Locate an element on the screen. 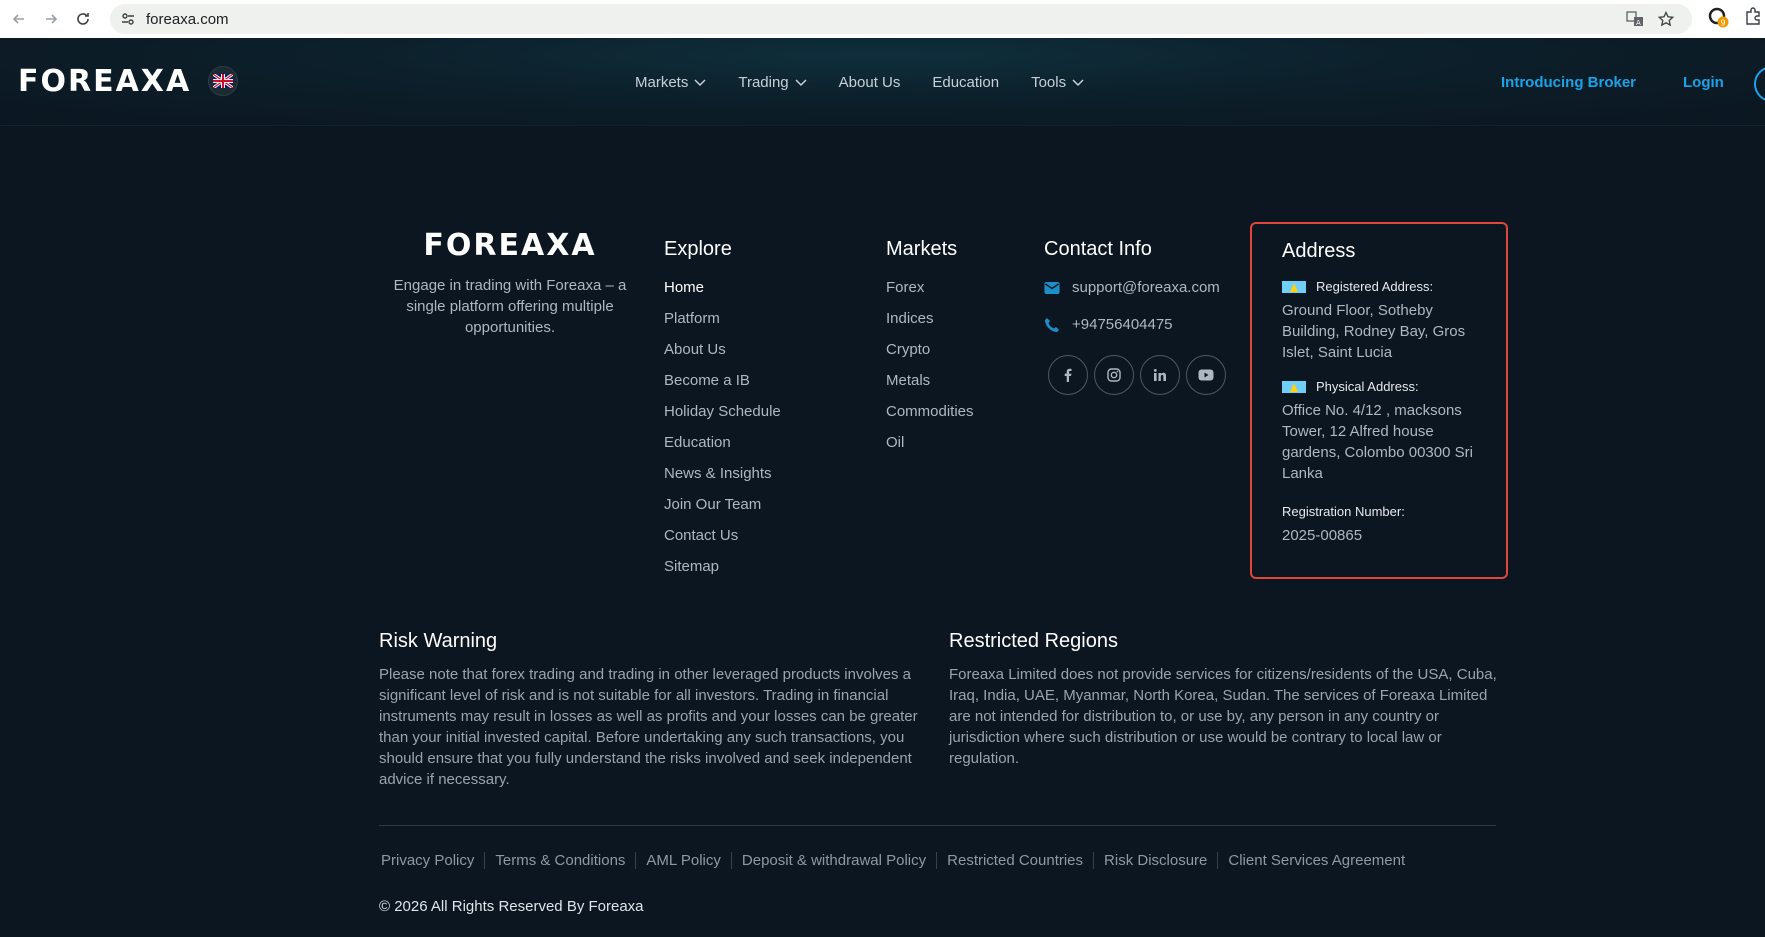 The height and width of the screenshot is (937, 1765). risk-warning-title: Risk Warning is located at coordinates (438, 641).